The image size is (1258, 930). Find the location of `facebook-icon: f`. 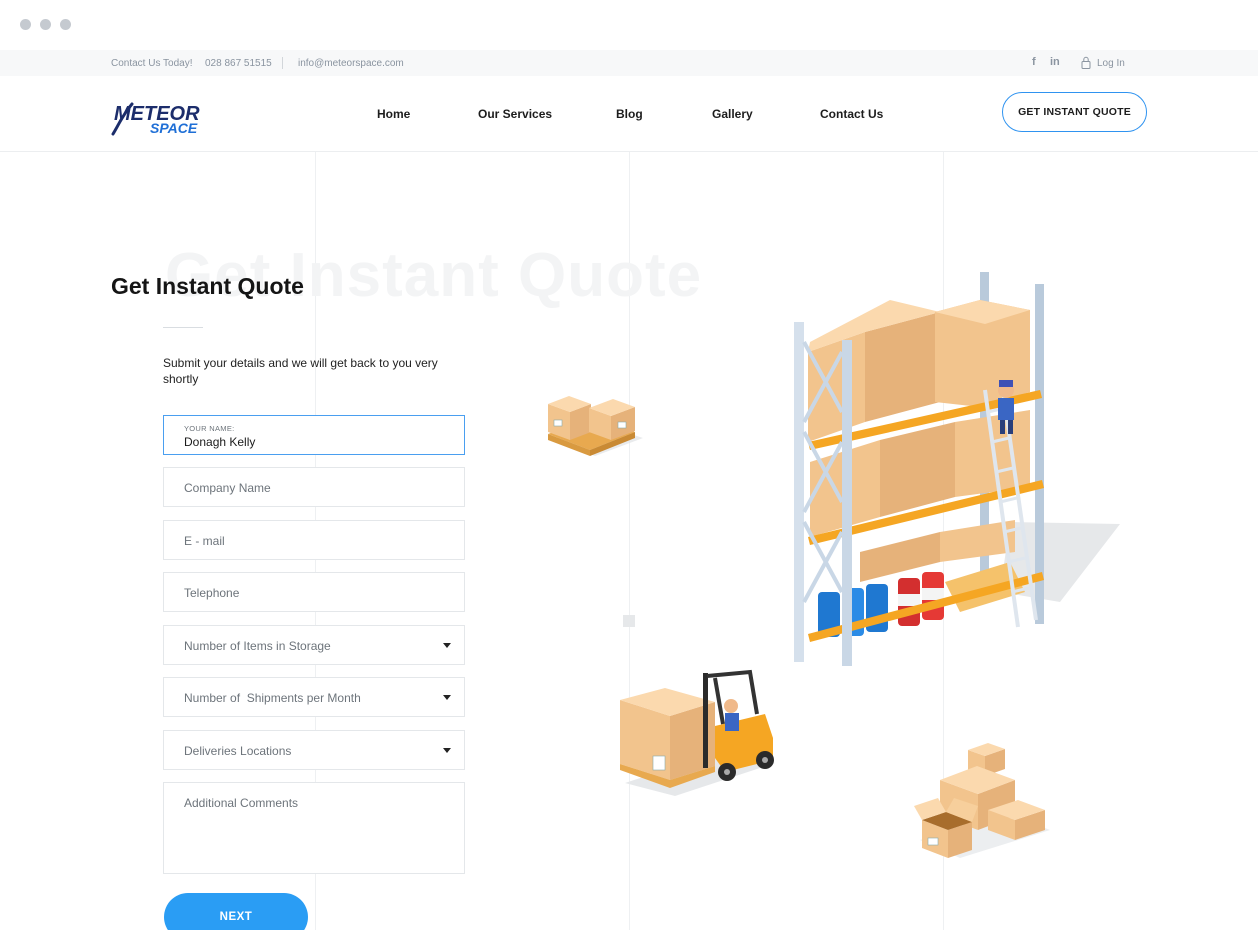

facebook-icon: f is located at coordinates (1034, 62).